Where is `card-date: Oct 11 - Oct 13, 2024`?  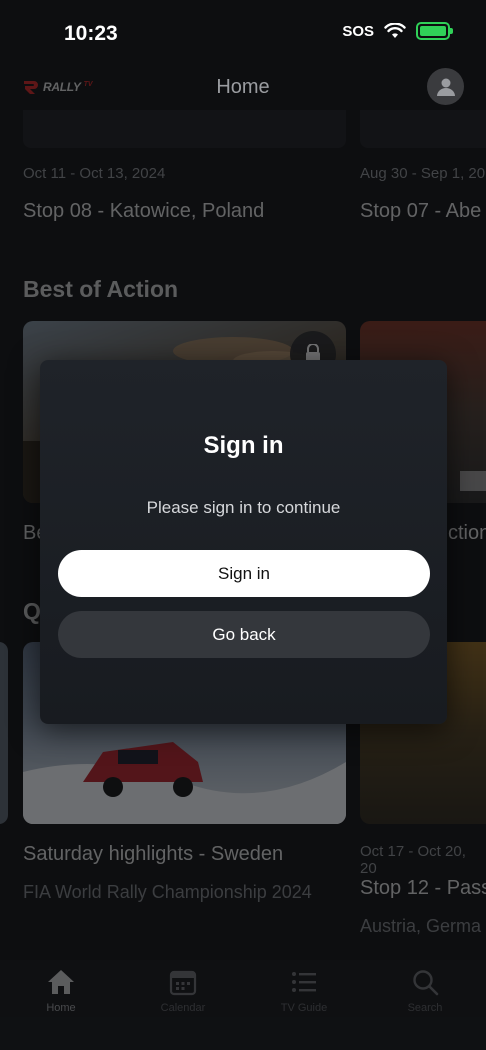
card-date: Oct 11 - Oct 13, 2024 is located at coordinates (94, 173).